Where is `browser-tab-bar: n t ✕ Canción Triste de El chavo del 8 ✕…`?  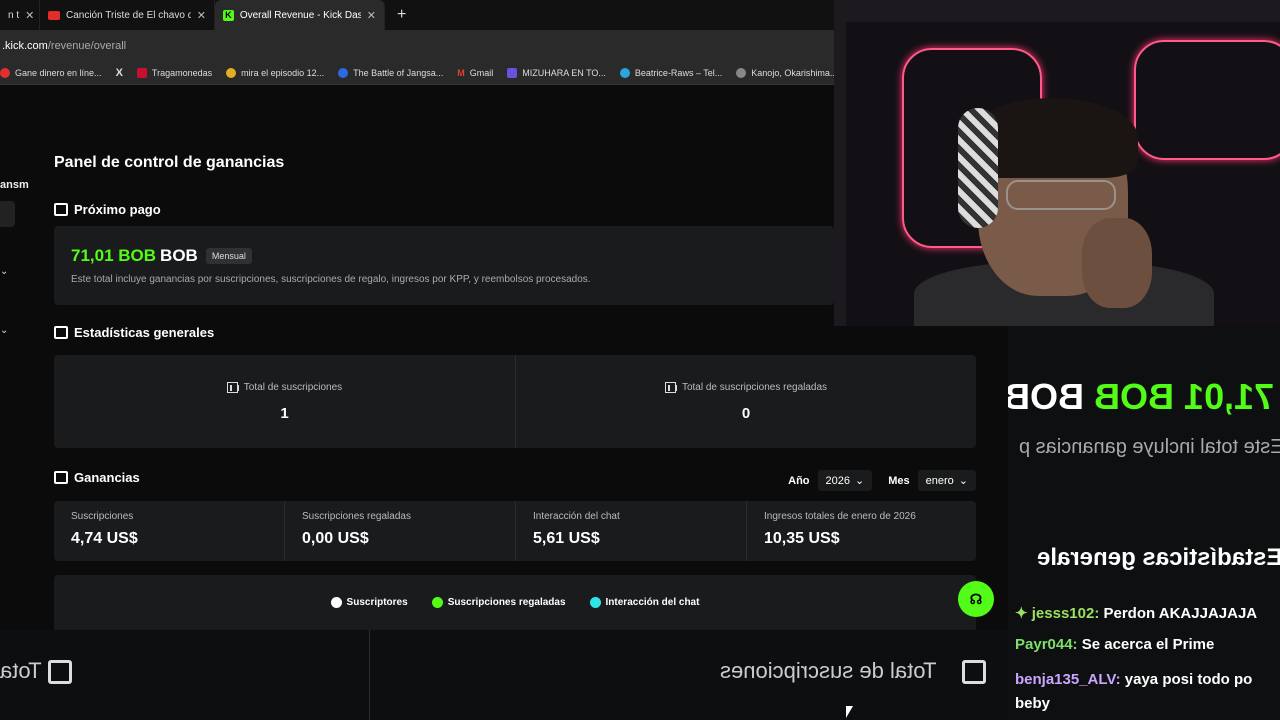
browser-tab-bar: n t ✕ Canción Triste de El chavo del 8 ✕… is located at coordinates (417, 15).